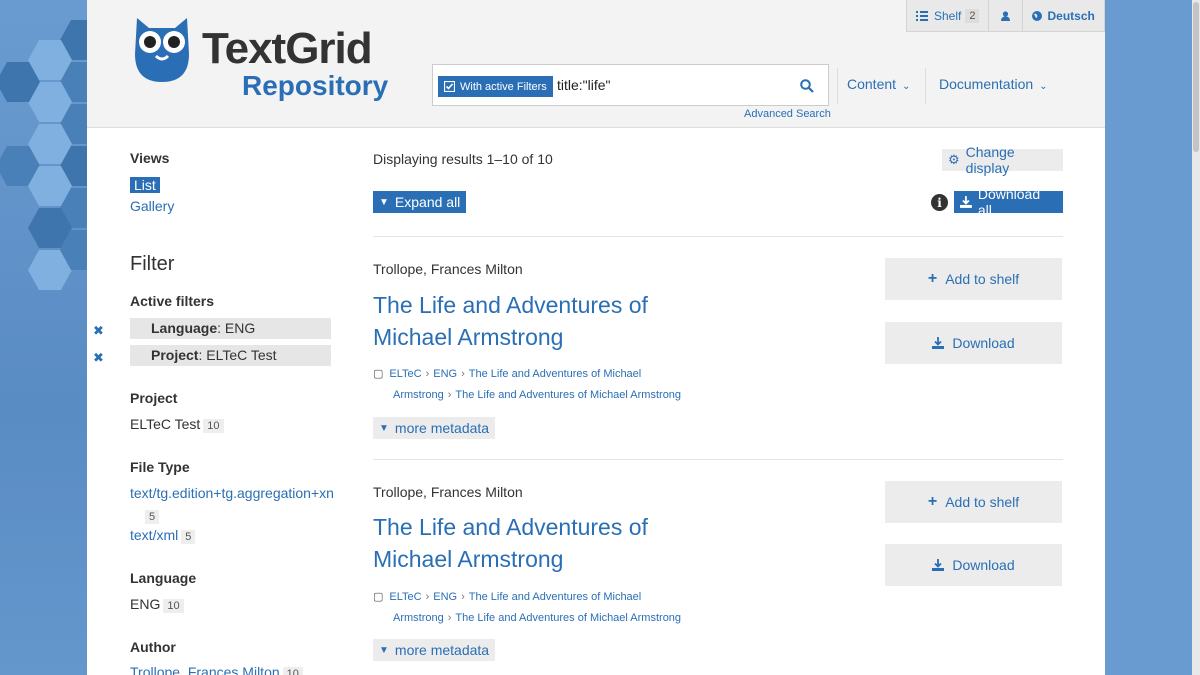  Describe the element at coordinates (240, 328) in the screenshot. I see `active-filter-value: ENG` at that location.